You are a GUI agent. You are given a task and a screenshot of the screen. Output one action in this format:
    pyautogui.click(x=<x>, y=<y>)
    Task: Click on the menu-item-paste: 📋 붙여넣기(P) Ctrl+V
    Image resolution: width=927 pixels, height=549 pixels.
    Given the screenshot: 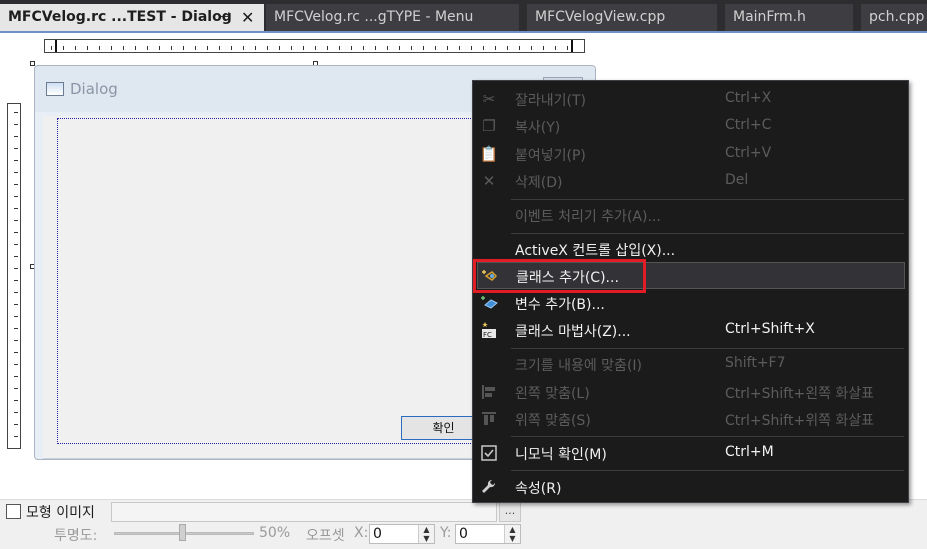 What is the action you would take?
    pyautogui.click(x=691, y=154)
    